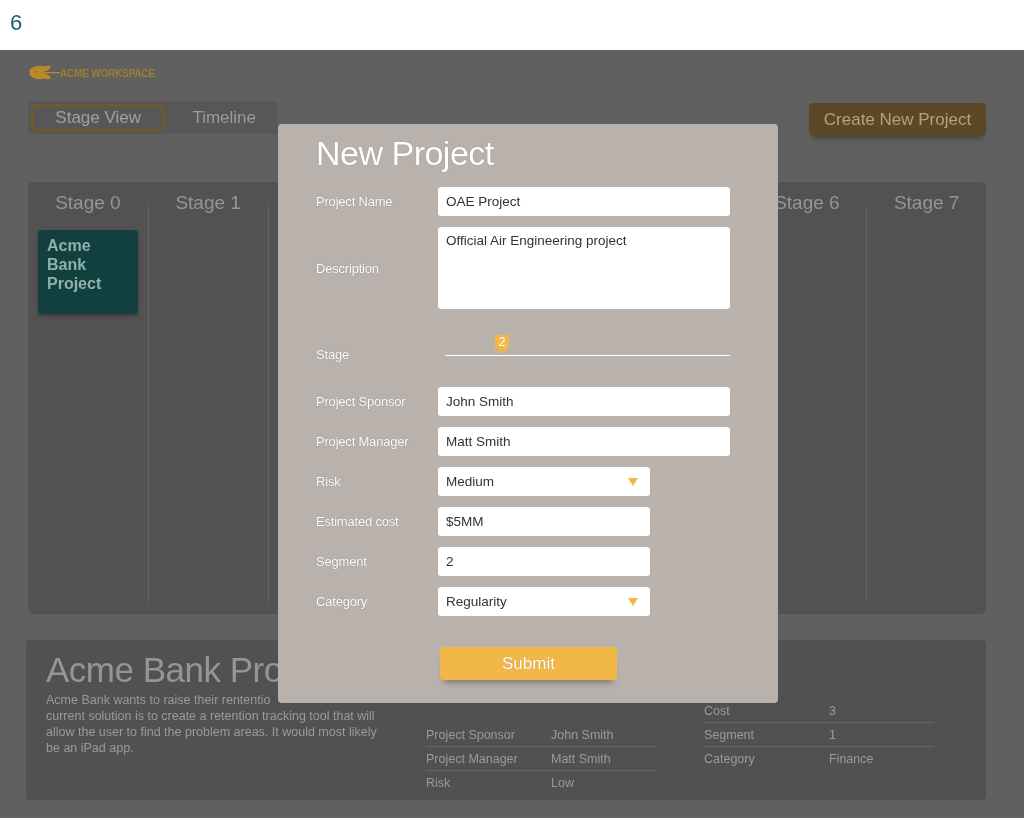  I want to click on field-label: Project Sponsor, so click(361, 401).